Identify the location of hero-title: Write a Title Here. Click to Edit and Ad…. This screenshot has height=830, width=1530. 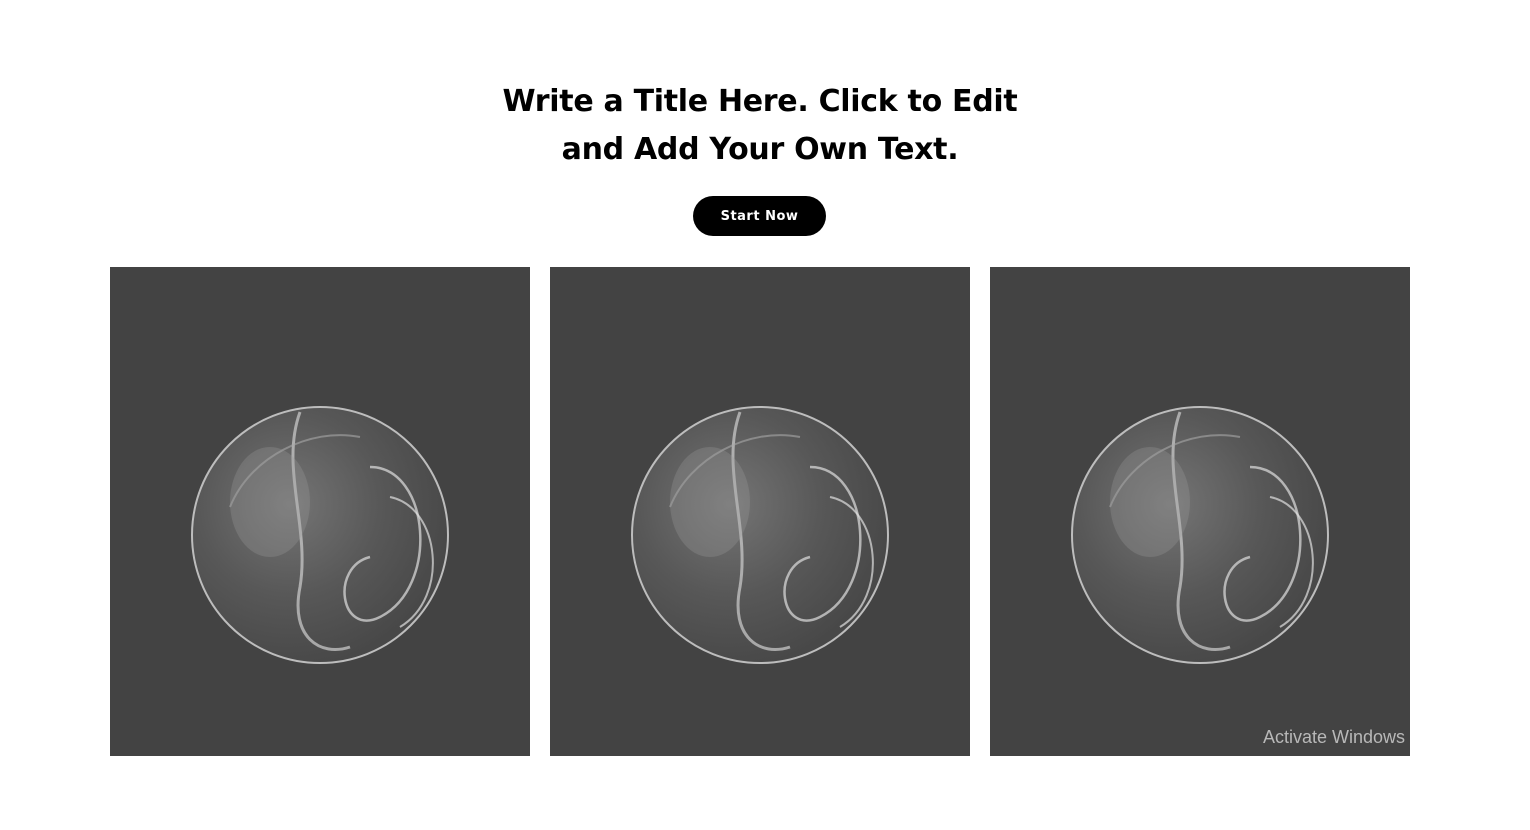
(760, 126).